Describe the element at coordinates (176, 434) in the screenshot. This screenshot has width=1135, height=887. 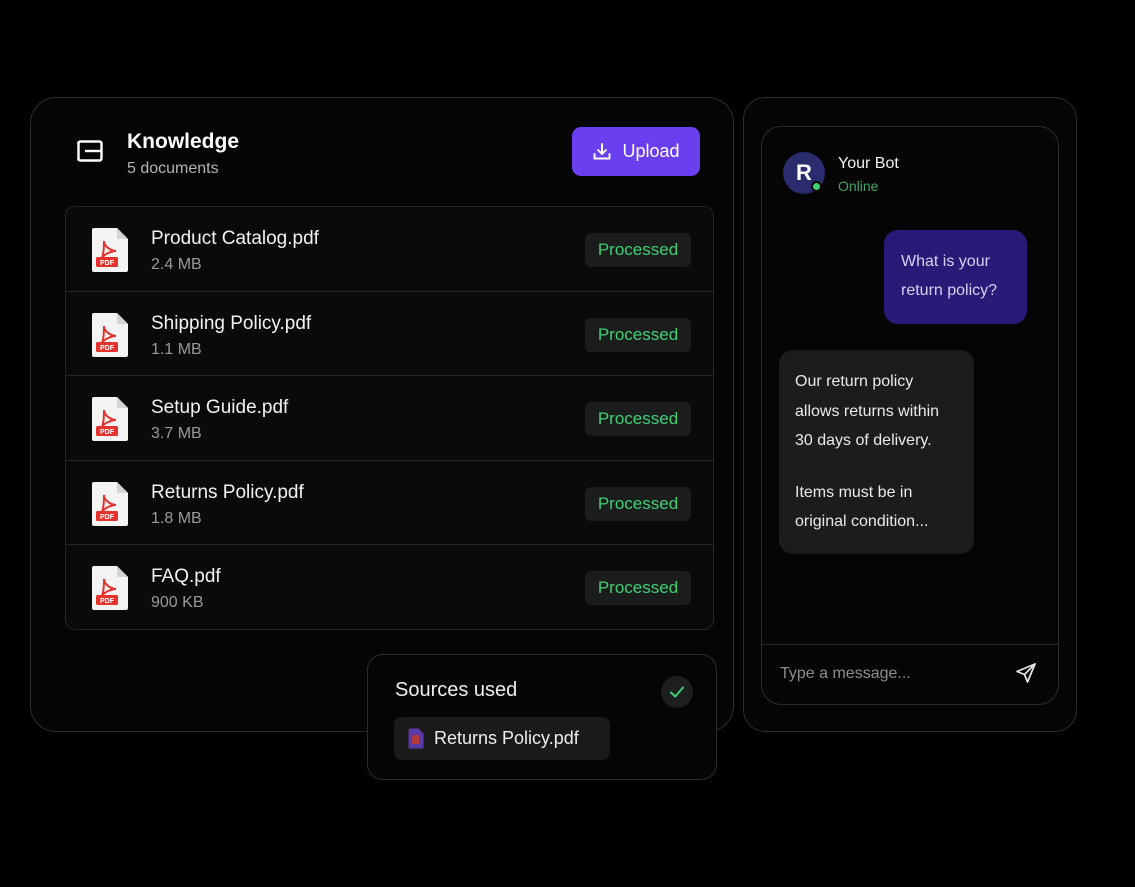
I see `document-size: 3.7 MB` at that location.